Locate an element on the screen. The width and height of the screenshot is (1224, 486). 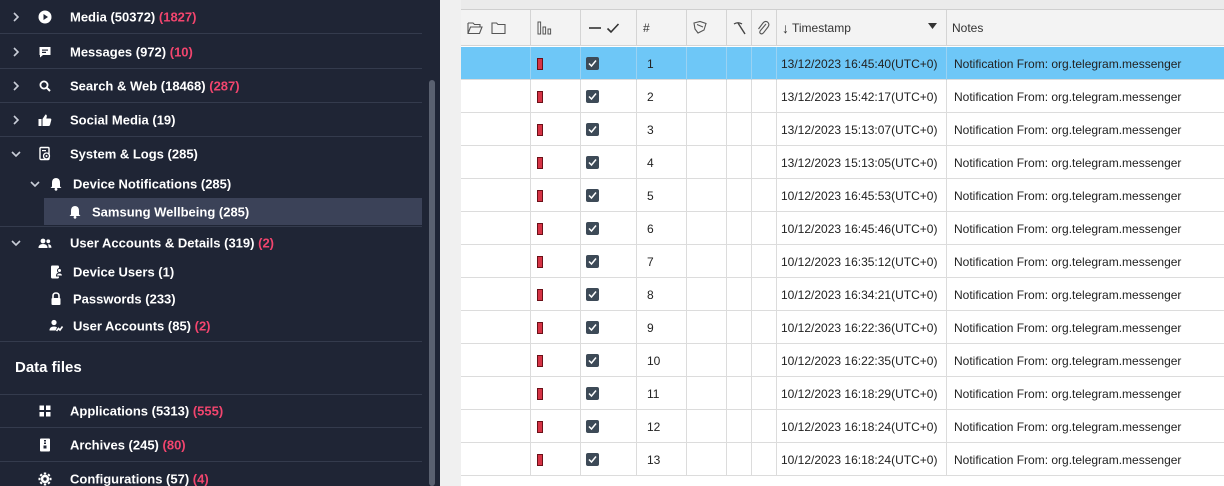
count-badge: (10) is located at coordinates (181, 51).